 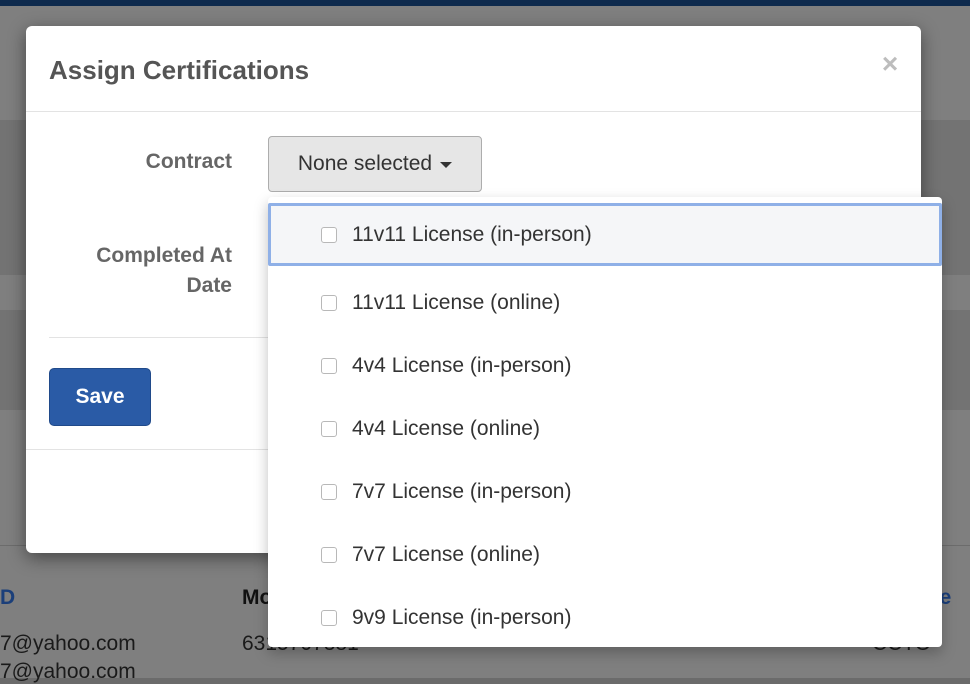 What do you see at coordinates (144, 271) in the screenshot?
I see `completed-at-date-label: Completed At Date` at bounding box center [144, 271].